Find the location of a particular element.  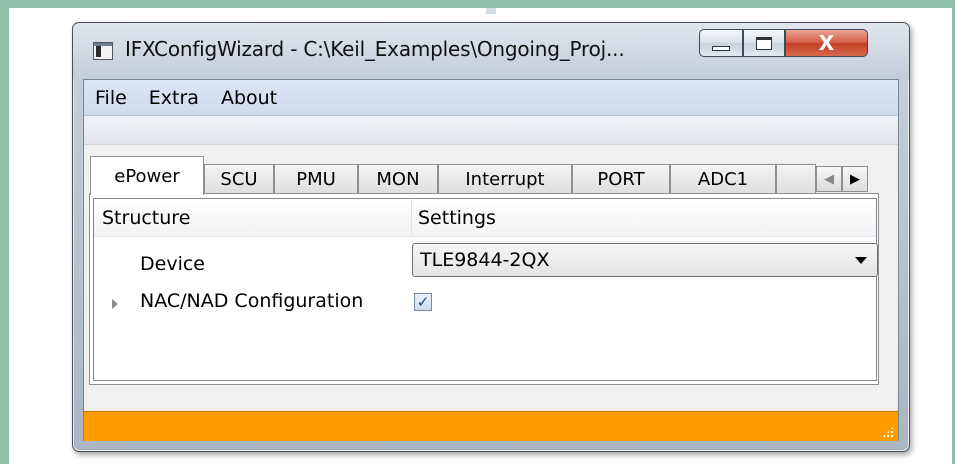

column-header-structure: Structure is located at coordinates (146, 218).